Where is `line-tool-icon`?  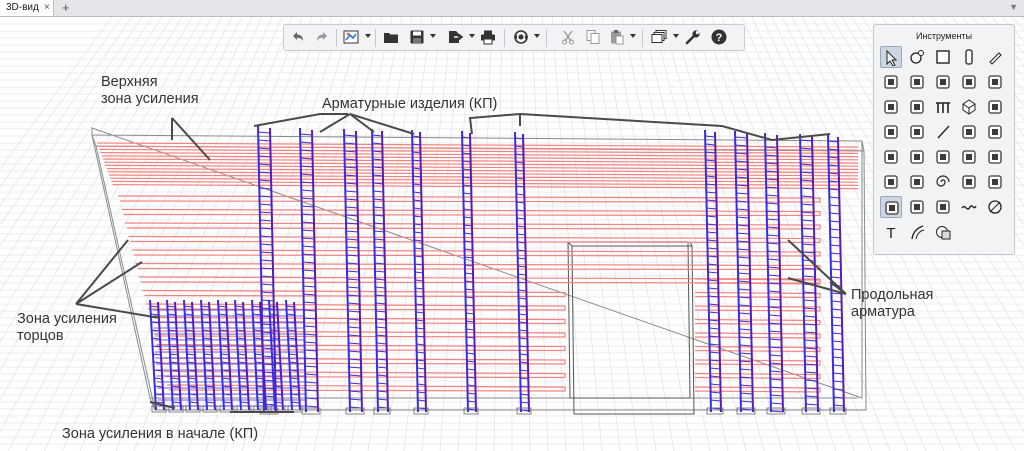
line-tool-icon is located at coordinates (943, 132).